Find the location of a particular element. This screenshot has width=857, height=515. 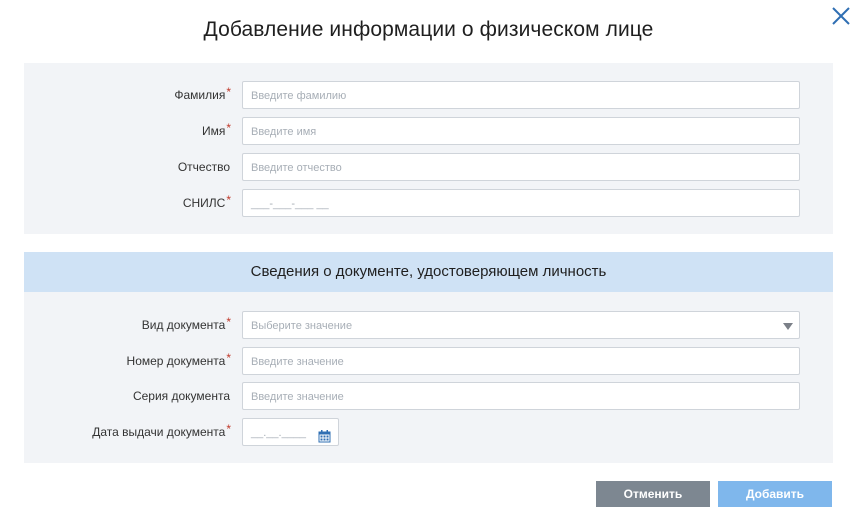

row-issue-date: Дата выдачи документа* __.__.____ is located at coordinates (428, 433).